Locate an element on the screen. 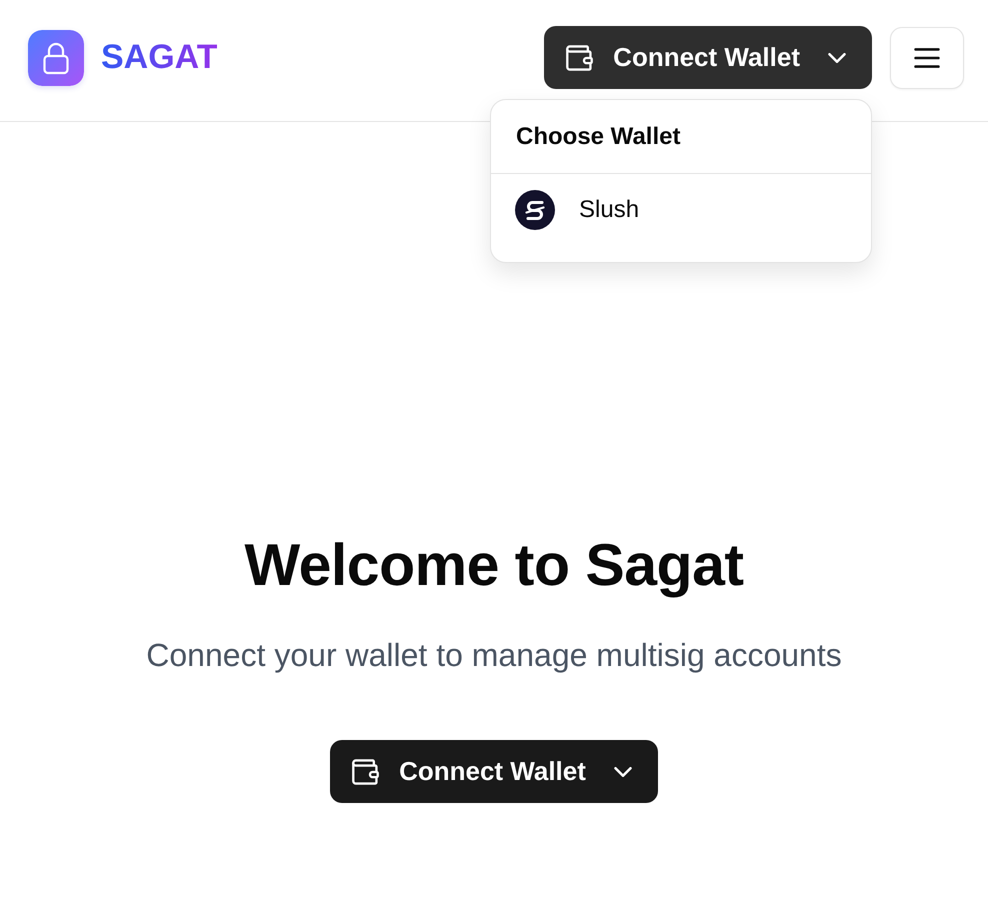 This screenshot has height=924, width=988. s-logo-icon is located at coordinates (535, 210).